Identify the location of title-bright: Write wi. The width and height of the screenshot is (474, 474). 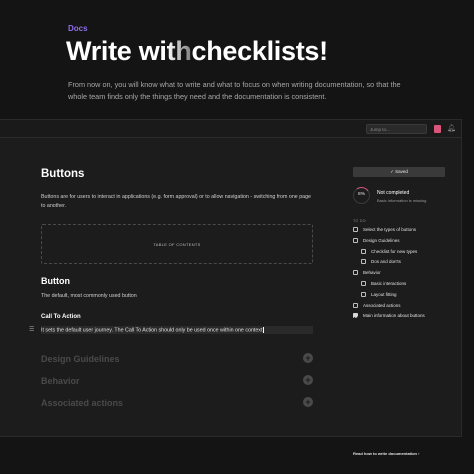
(116, 51).